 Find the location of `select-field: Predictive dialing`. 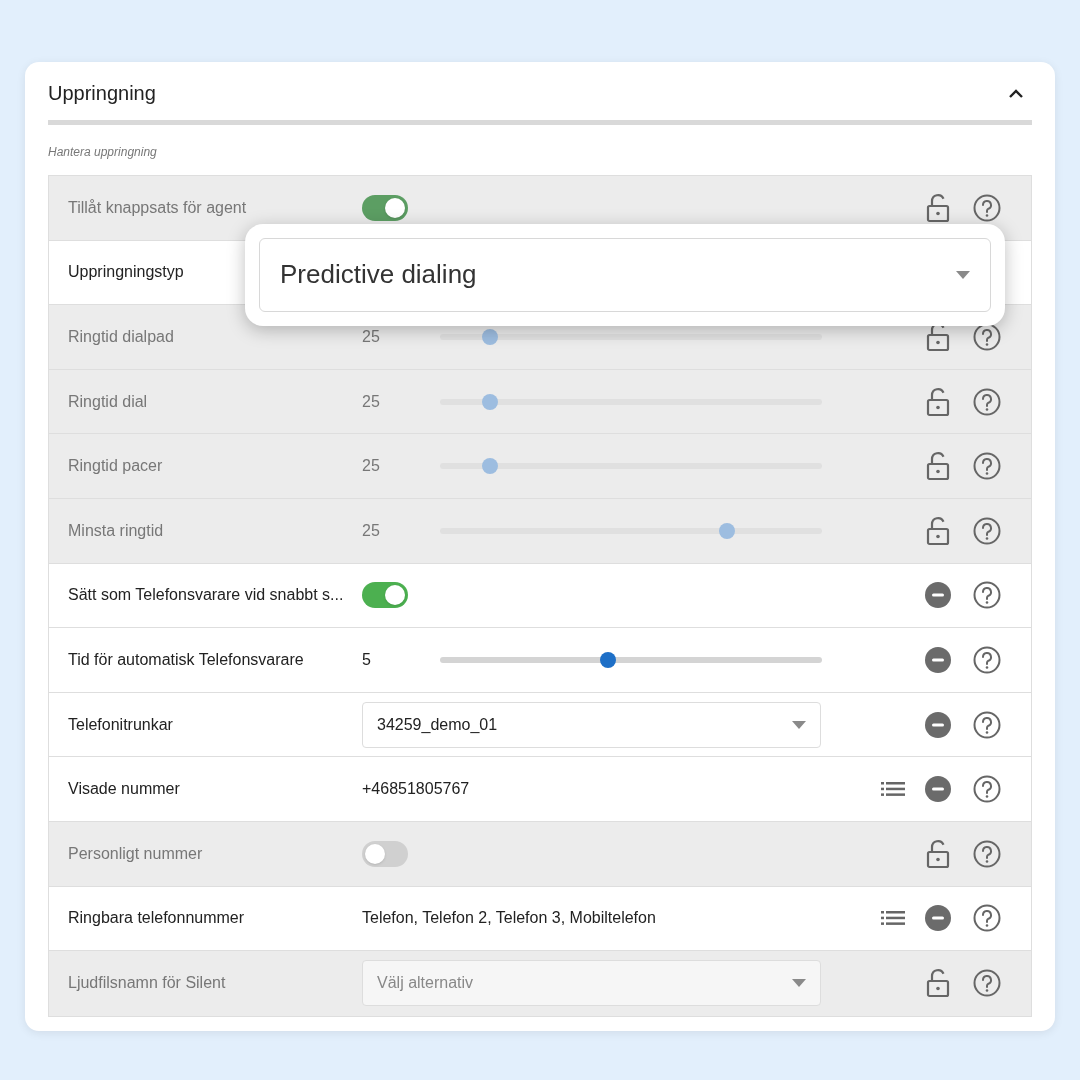

select-field: Predictive dialing is located at coordinates (625, 274).